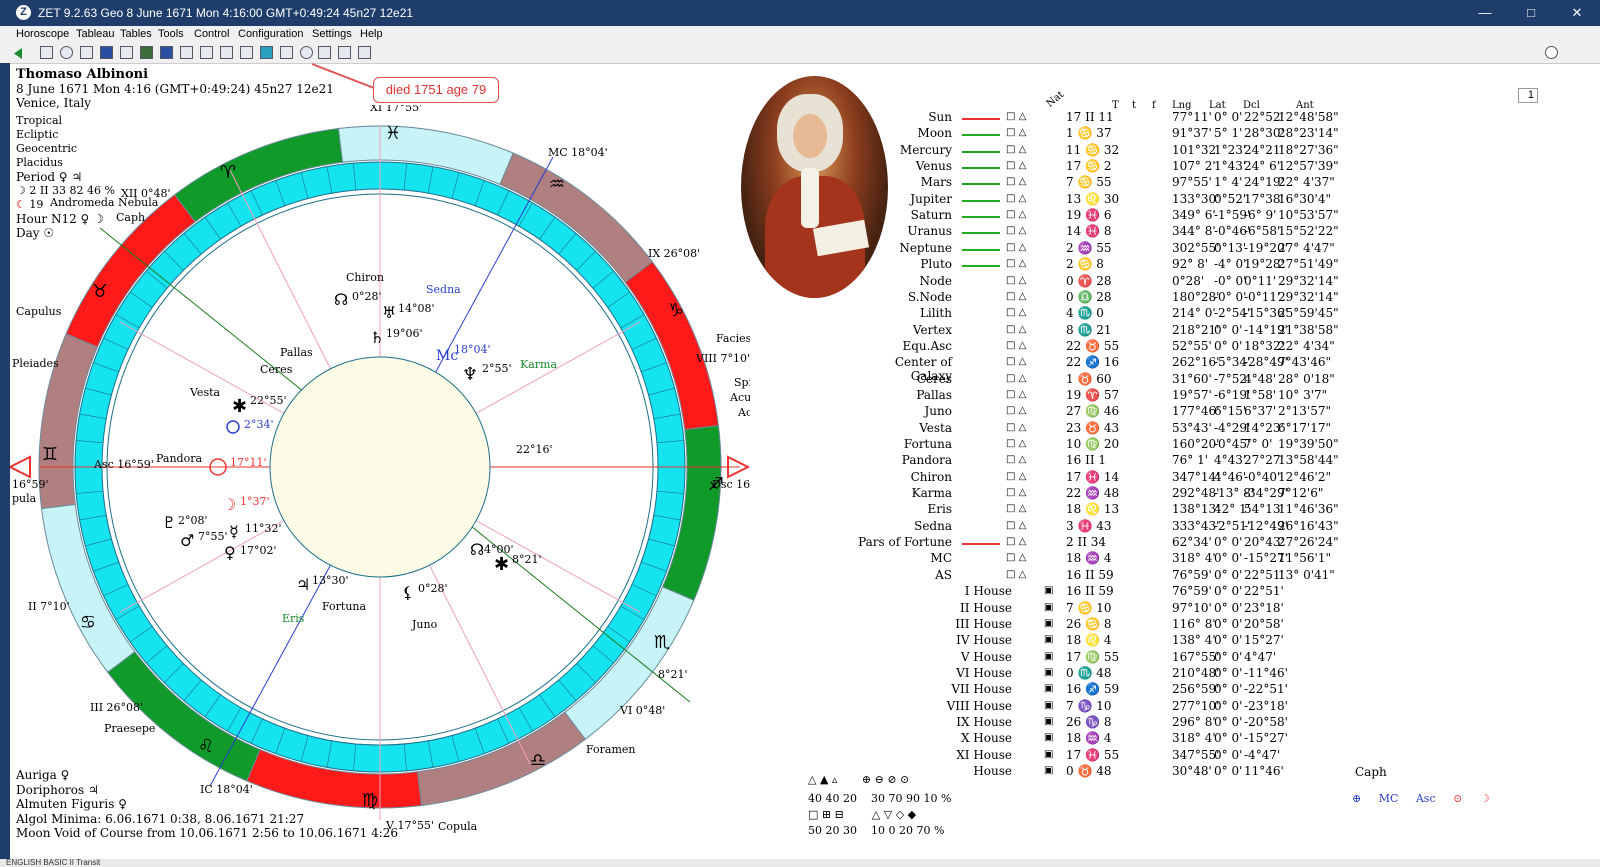 The height and width of the screenshot is (867, 1600). I want to click on house-name: V House, so click(962, 657).